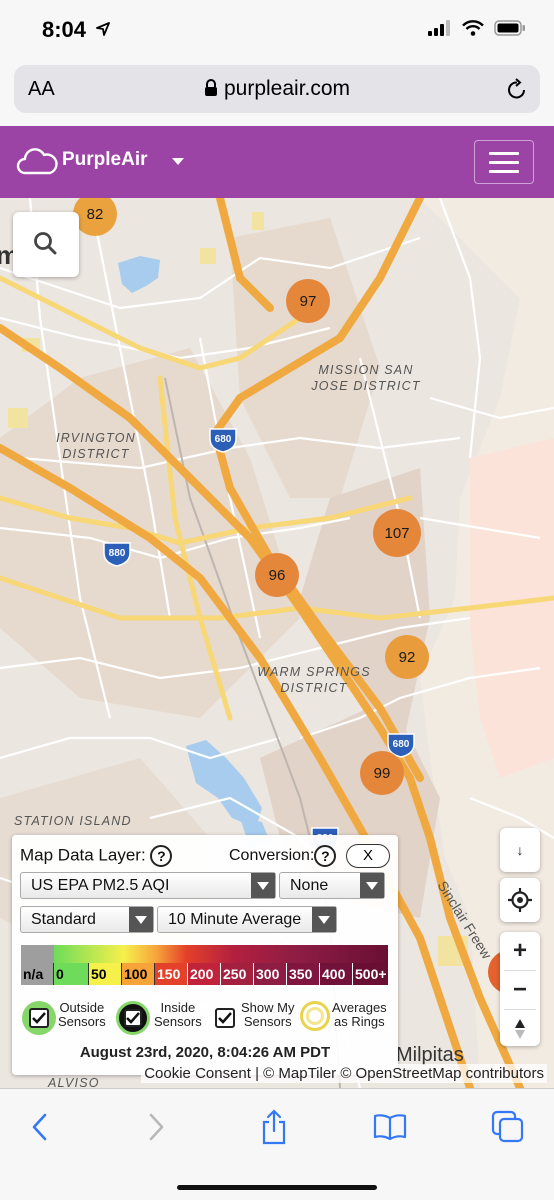  I want to click on status-time: 8:04, so click(64, 29).